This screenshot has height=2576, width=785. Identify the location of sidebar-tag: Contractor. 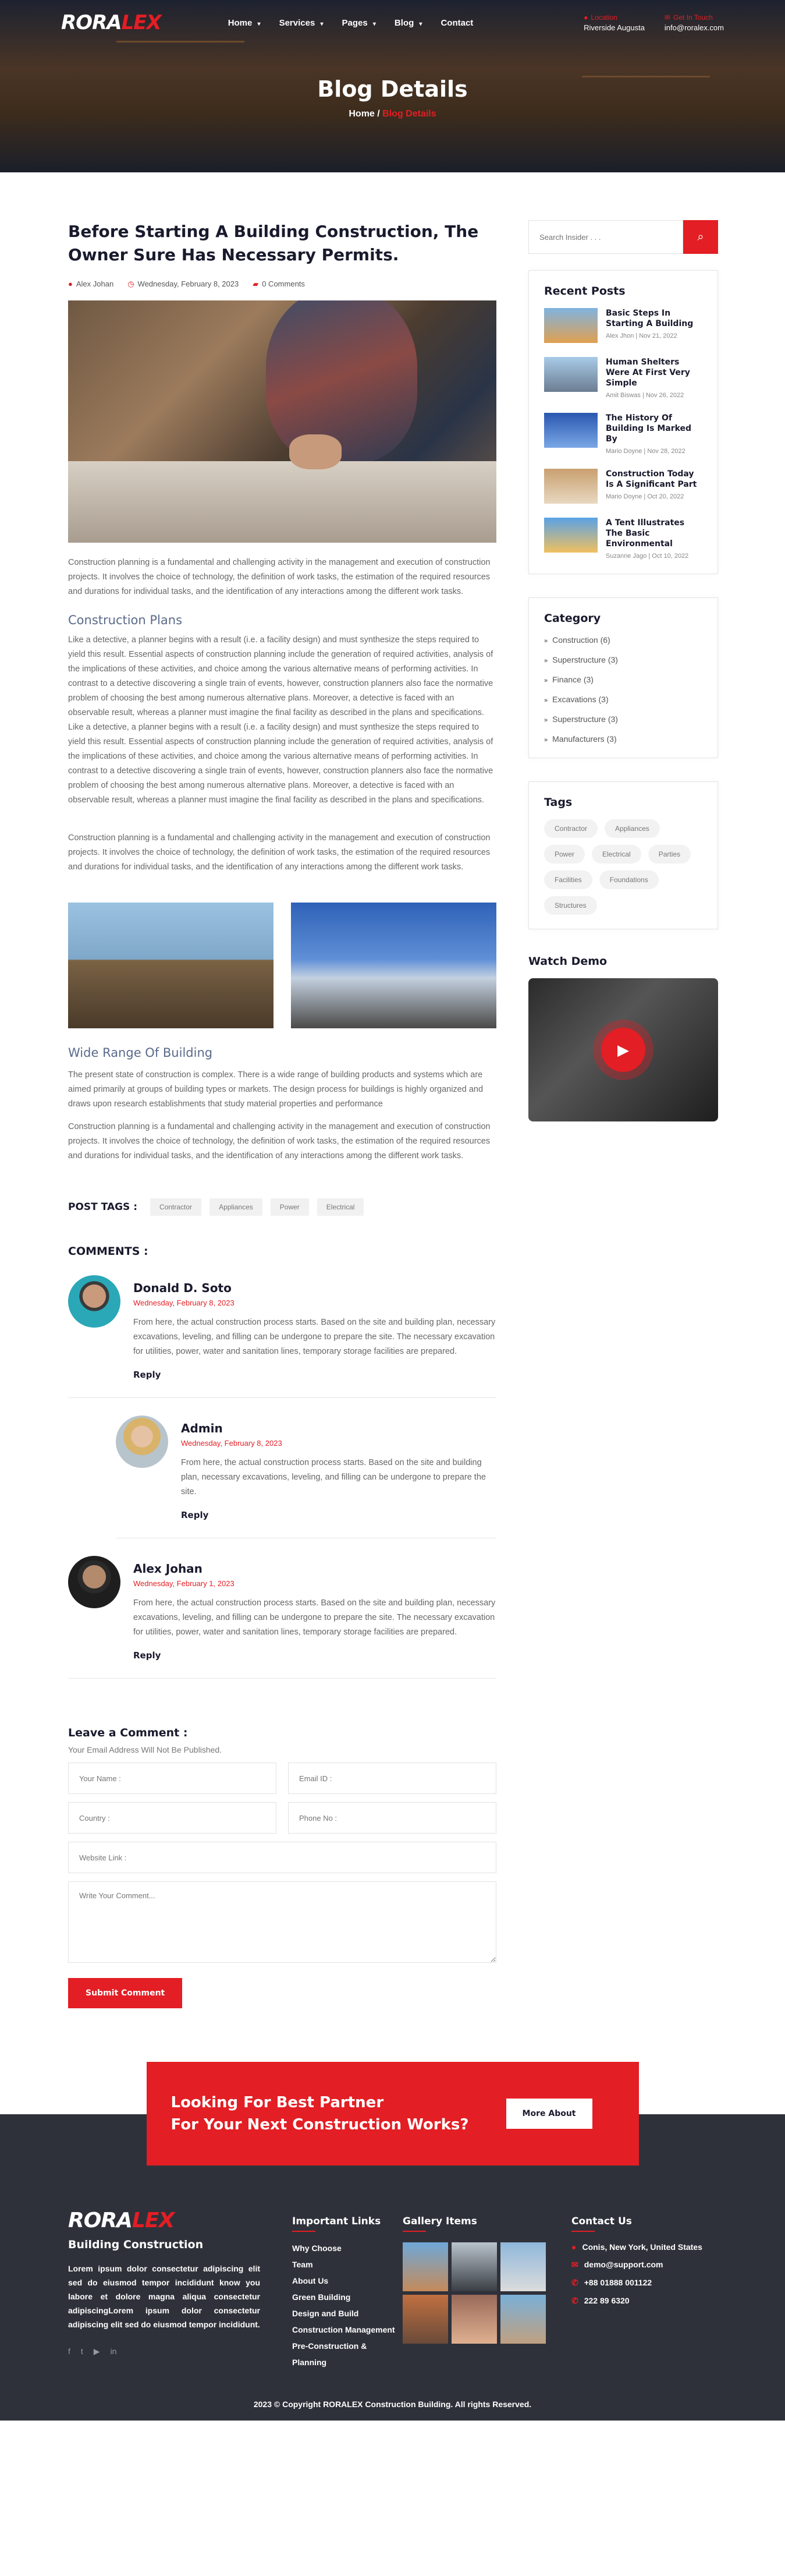
(571, 828).